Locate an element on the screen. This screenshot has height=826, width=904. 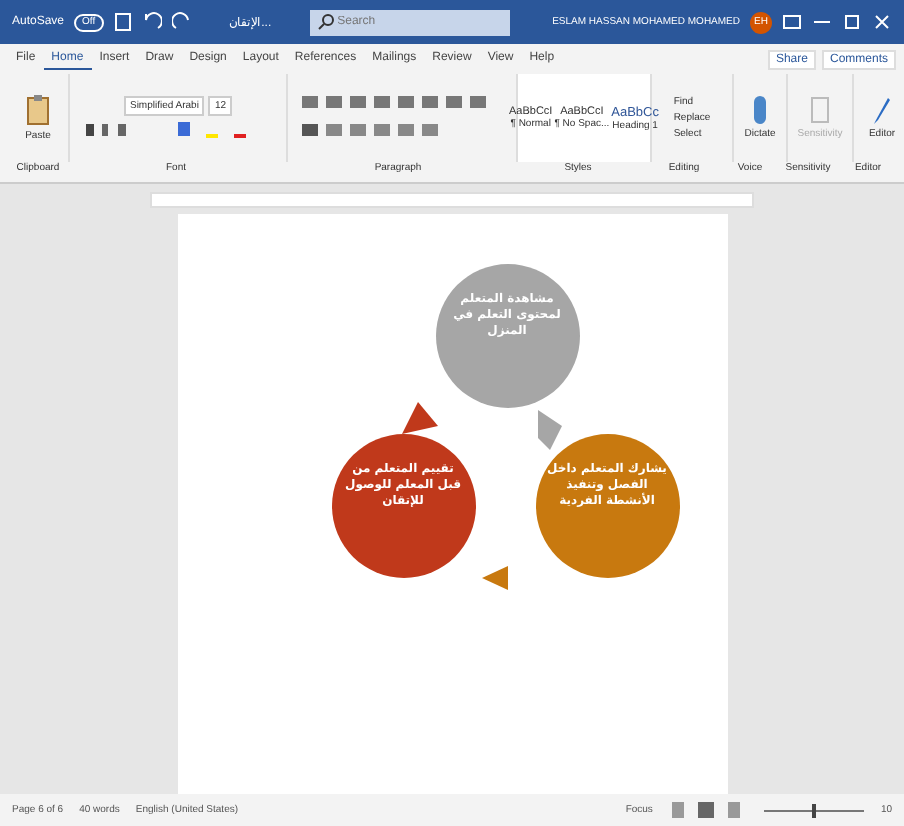
close-icon is located at coordinates (882, 22).